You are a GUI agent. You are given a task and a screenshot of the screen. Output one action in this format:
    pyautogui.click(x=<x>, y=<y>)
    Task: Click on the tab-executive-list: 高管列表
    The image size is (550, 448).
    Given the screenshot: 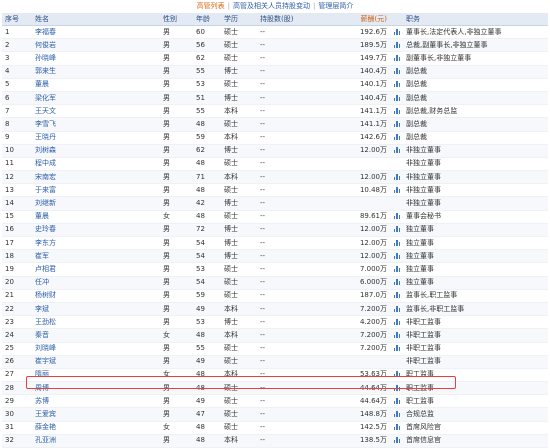 What is the action you would take?
    pyautogui.click(x=211, y=6)
    